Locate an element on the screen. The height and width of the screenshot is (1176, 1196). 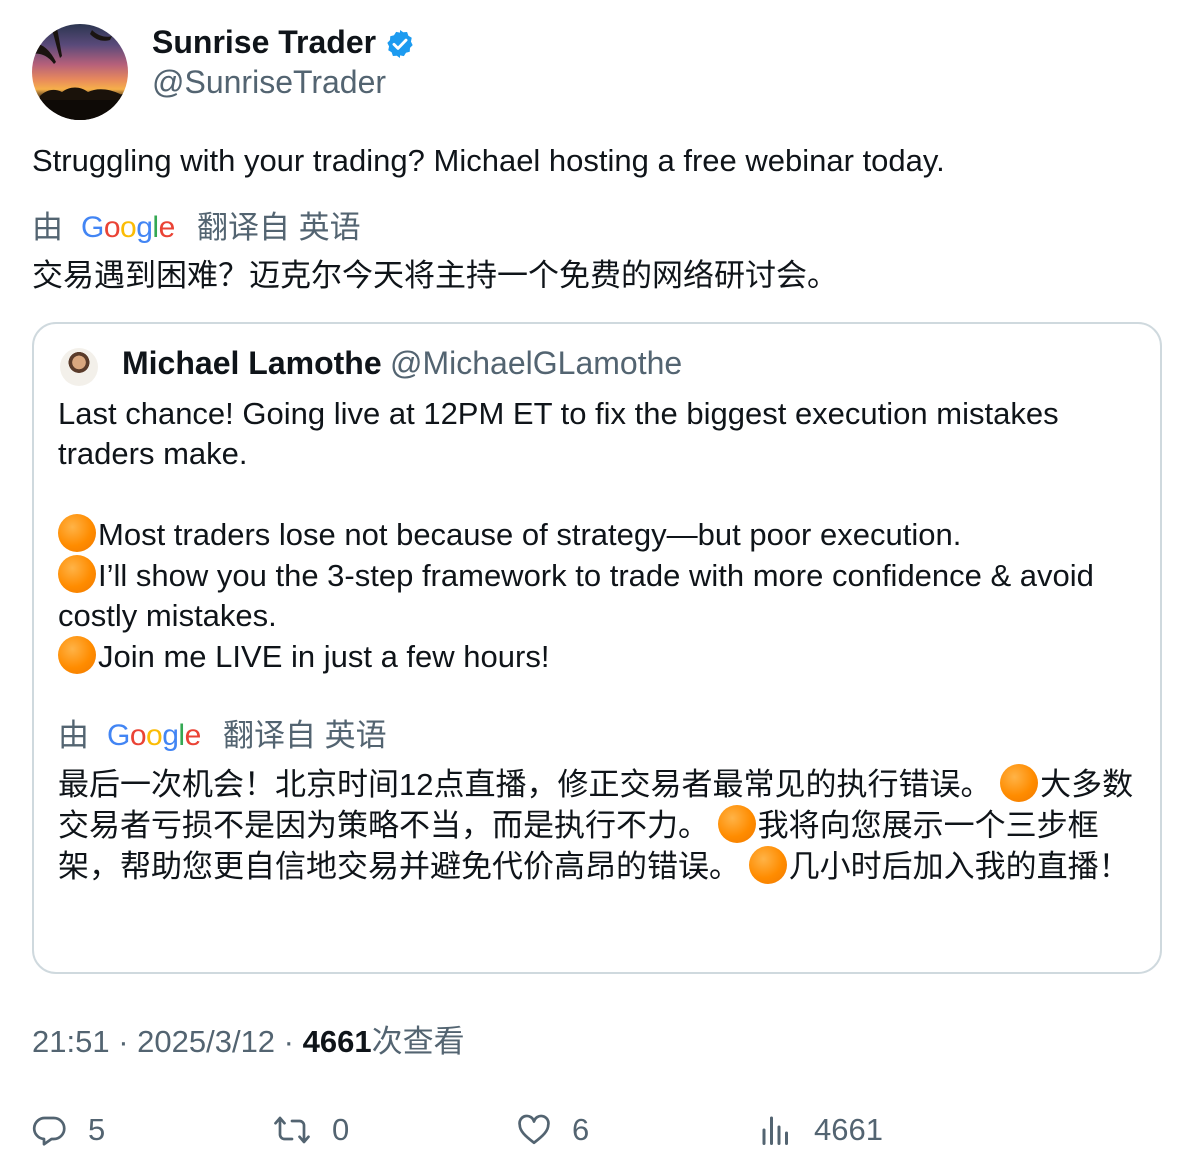
tweet-date: 2025/3/12 is located at coordinates (206, 1041).